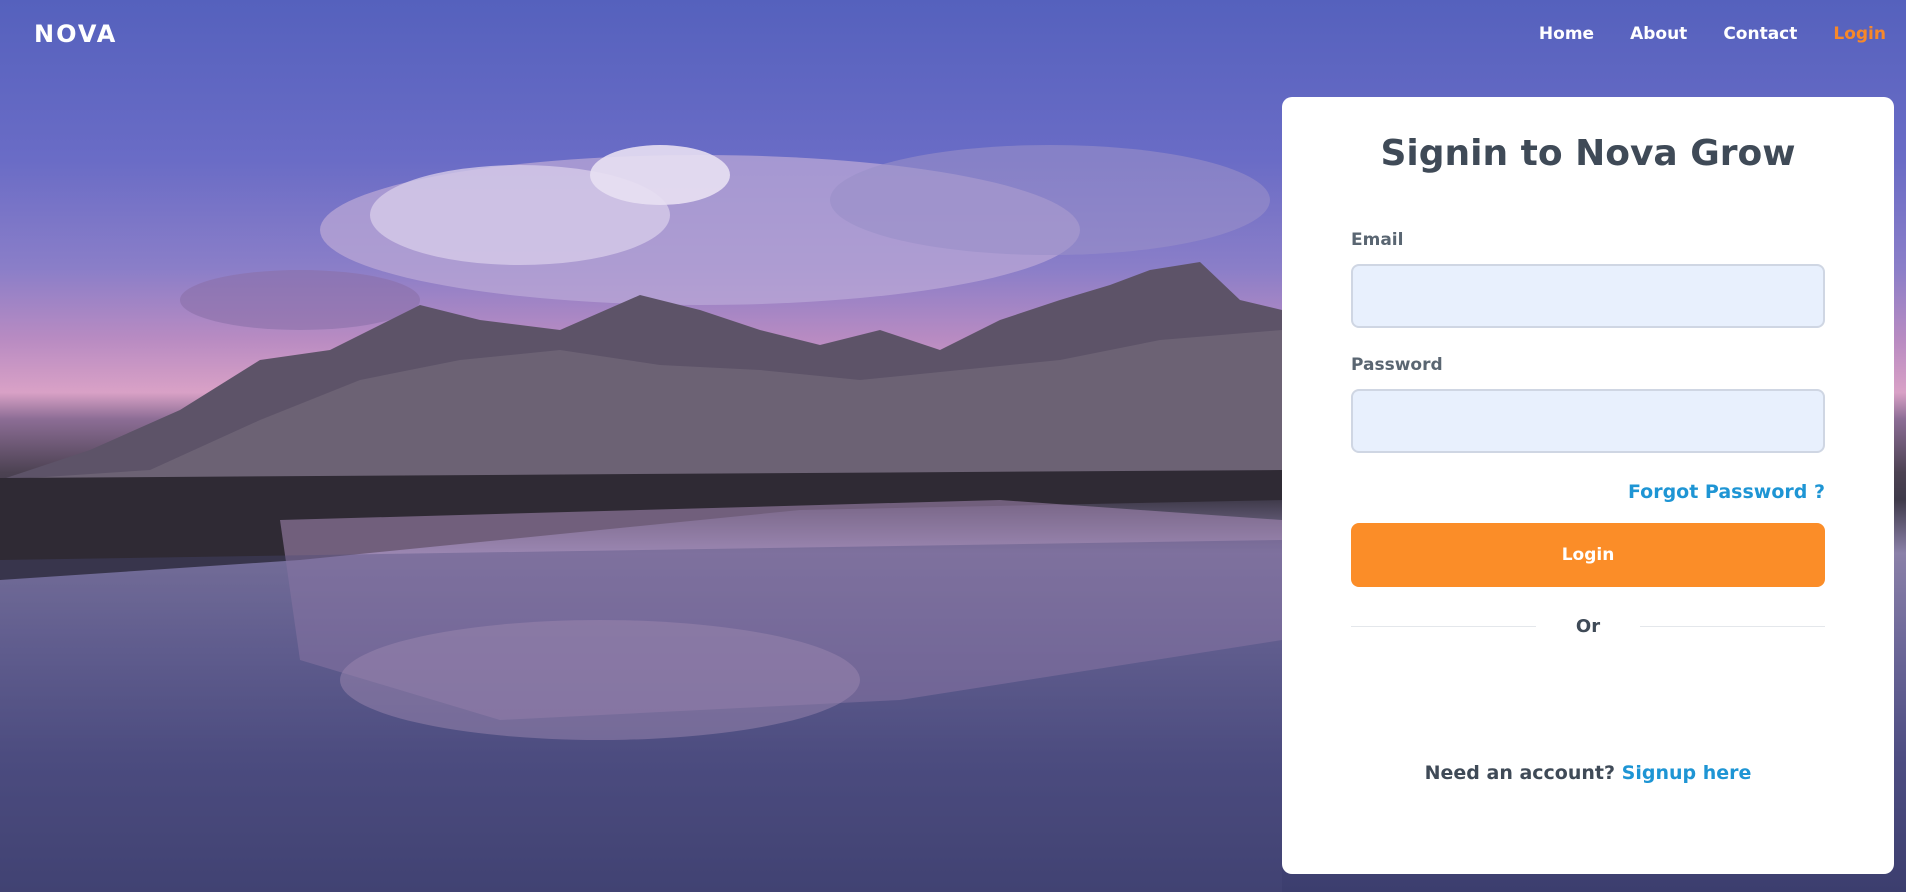 This screenshot has width=1906, height=892. Describe the element at coordinates (1443, 627) in the screenshot. I see `divider-line-left` at that location.